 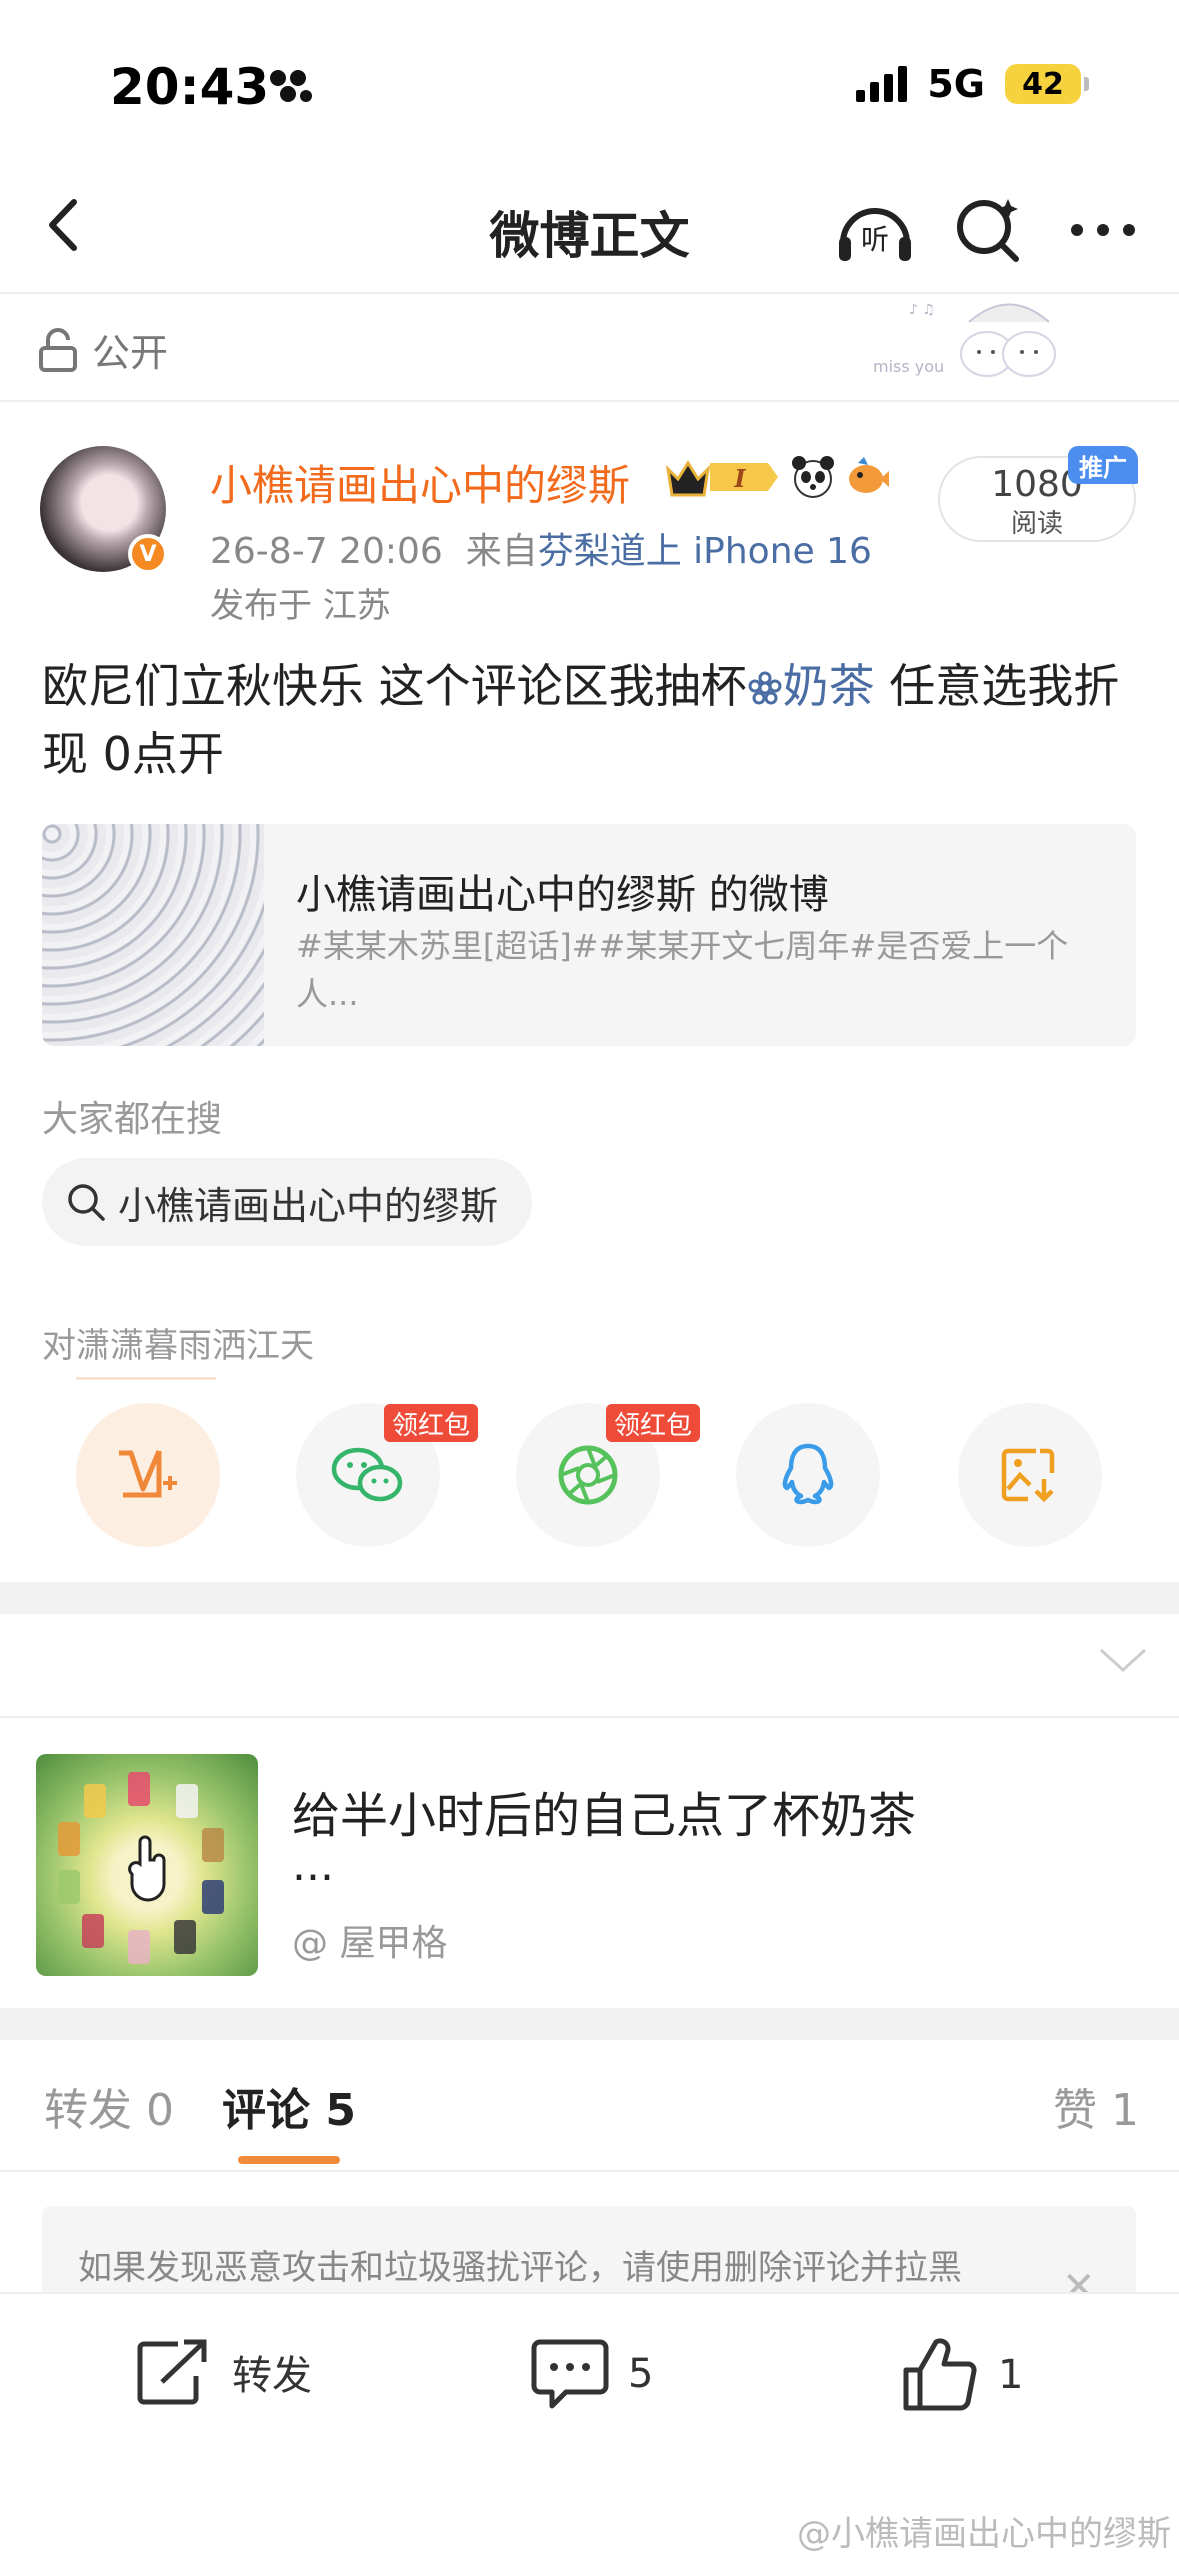 What do you see at coordinates (1047, 84) in the screenshot?
I see `battery-icon: 42` at bounding box center [1047, 84].